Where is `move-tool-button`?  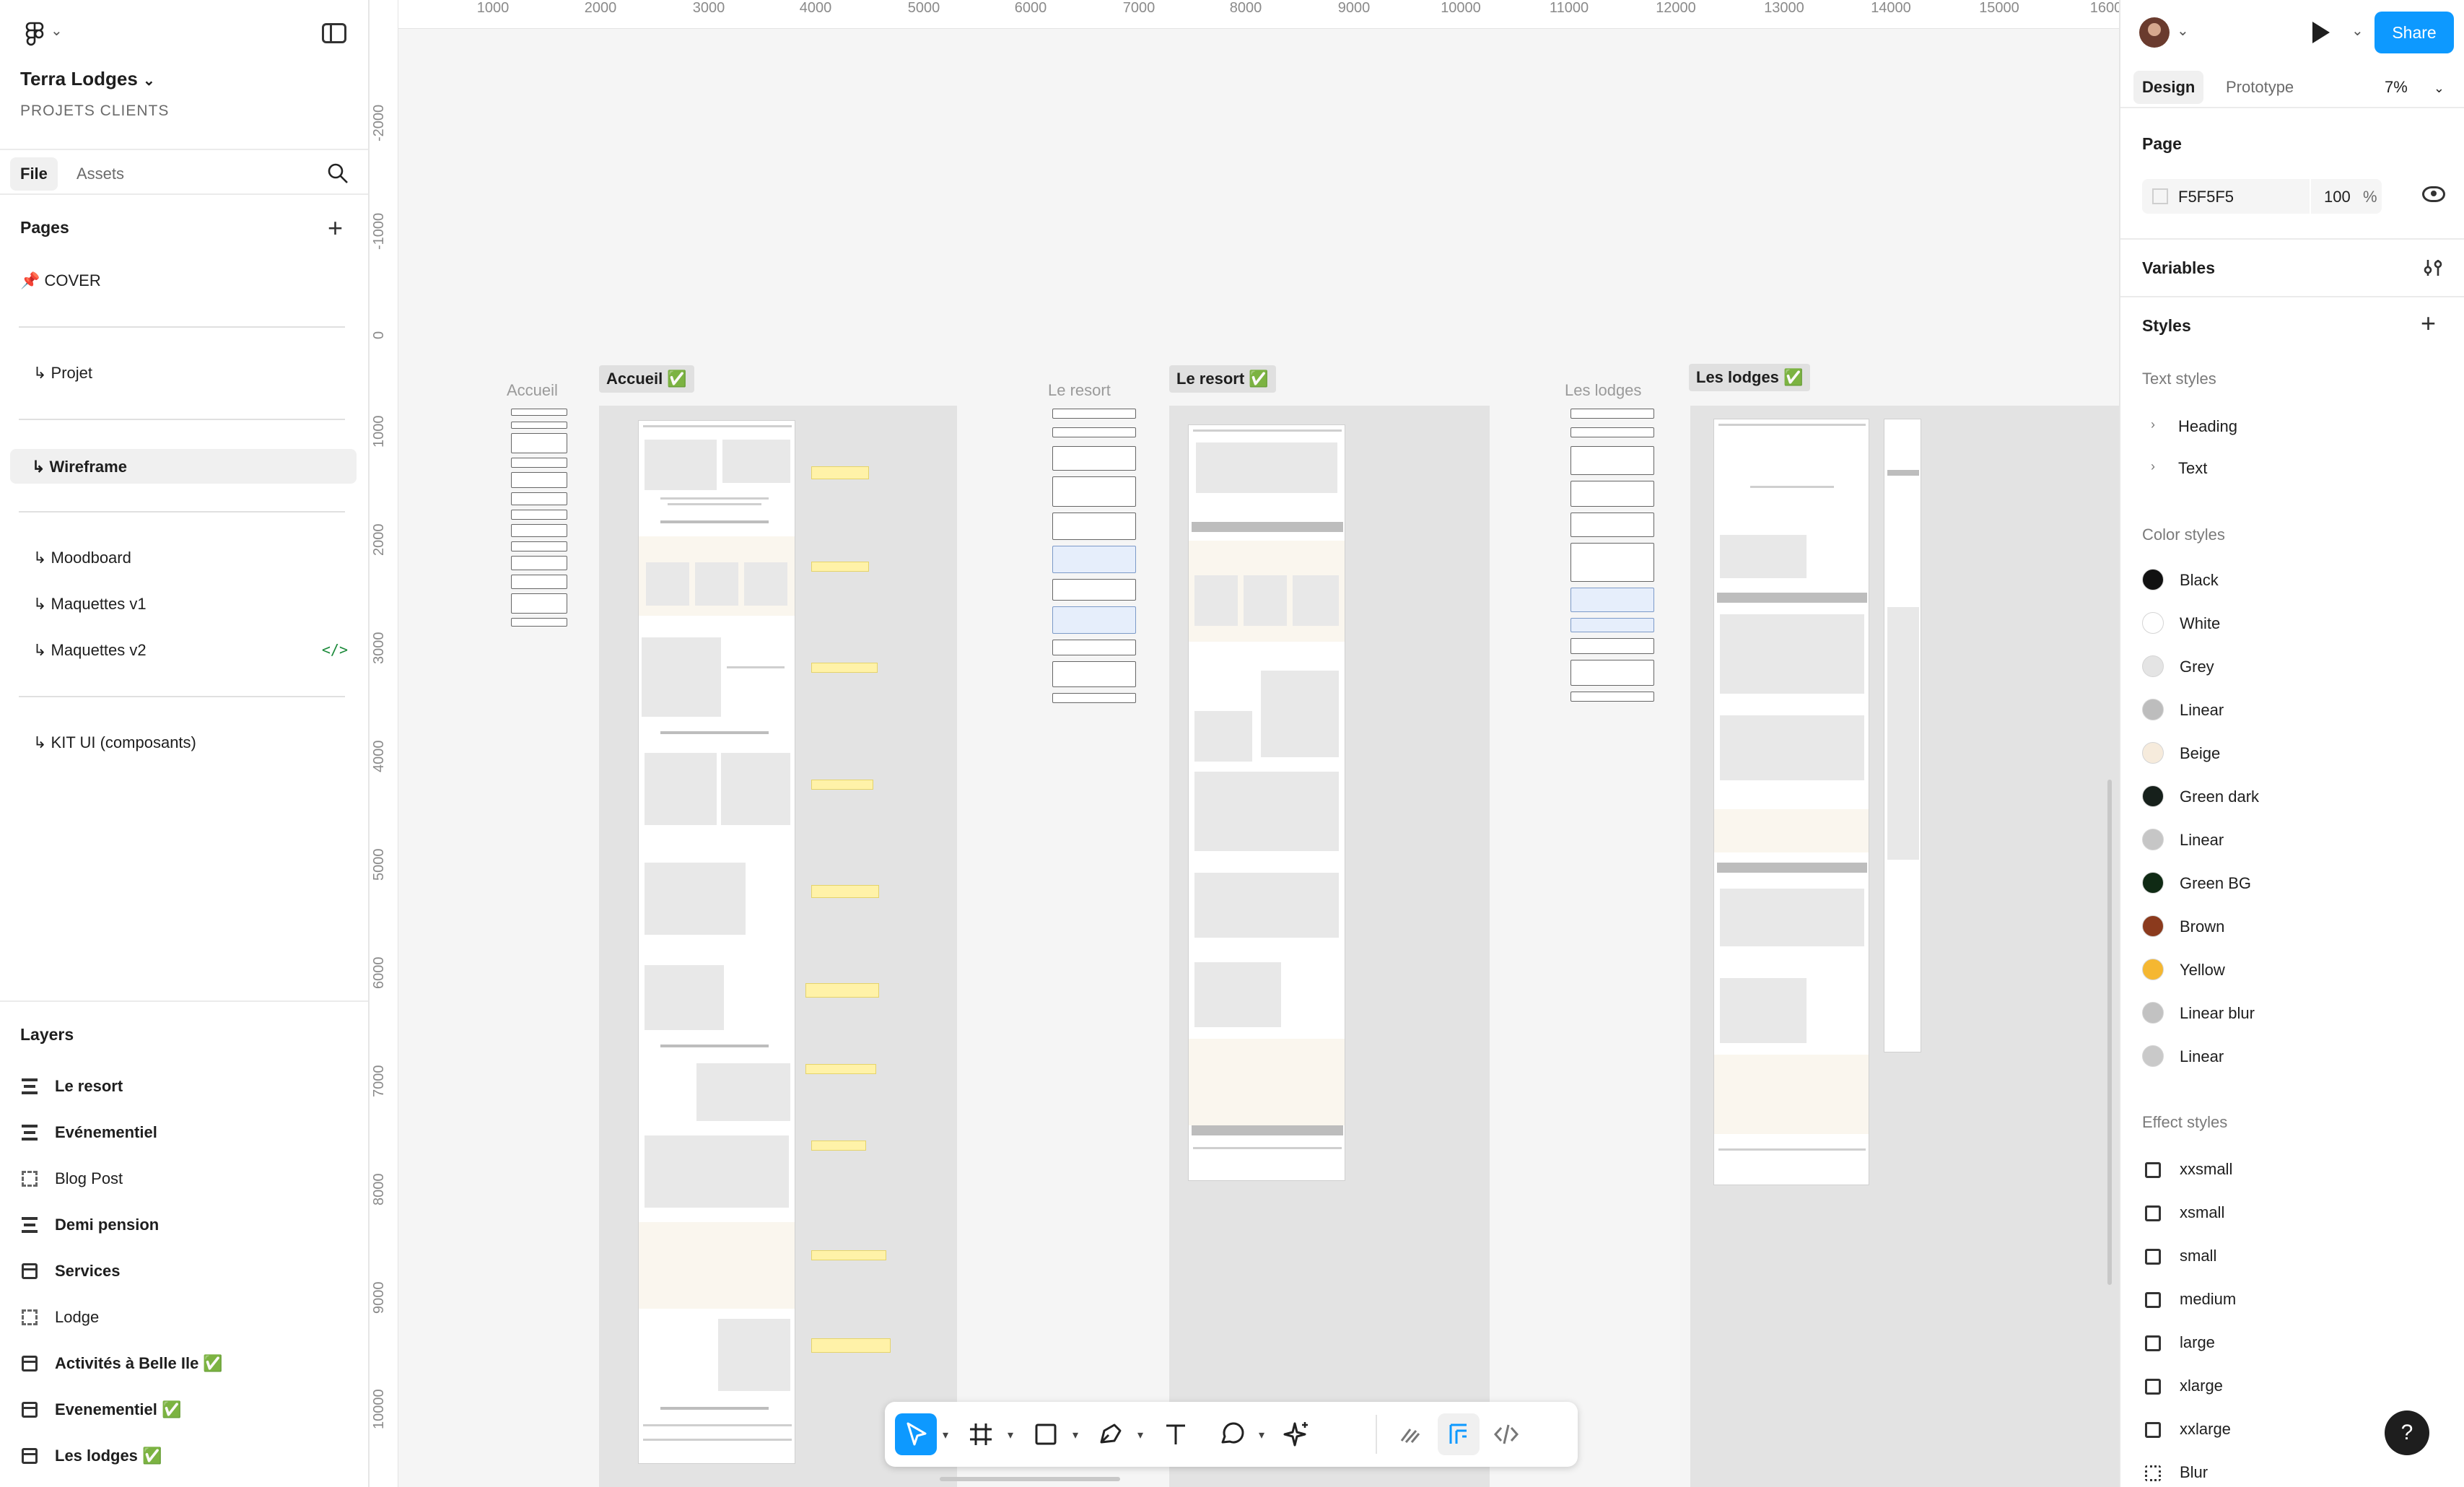
move-tool-button is located at coordinates (916, 1434).